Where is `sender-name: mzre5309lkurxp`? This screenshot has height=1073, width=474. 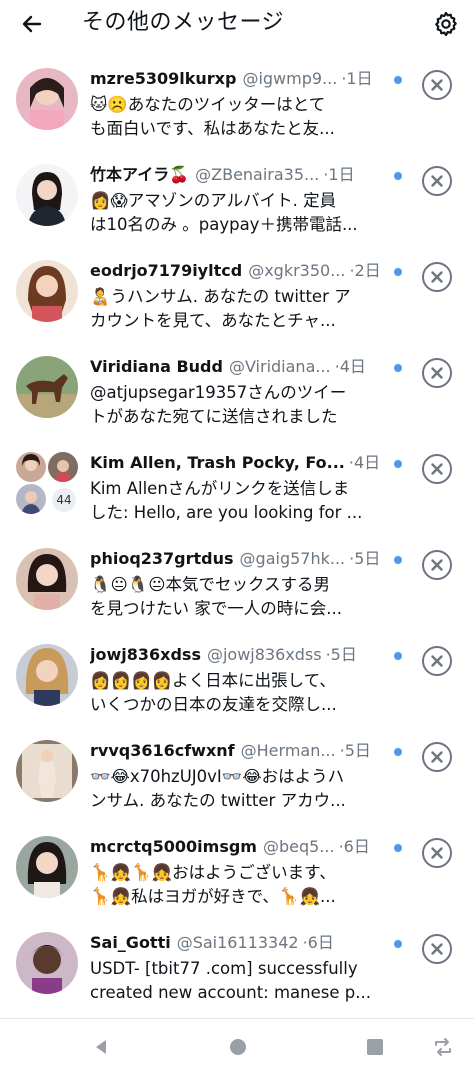 sender-name: mzre5309lkurxp is located at coordinates (163, 78).